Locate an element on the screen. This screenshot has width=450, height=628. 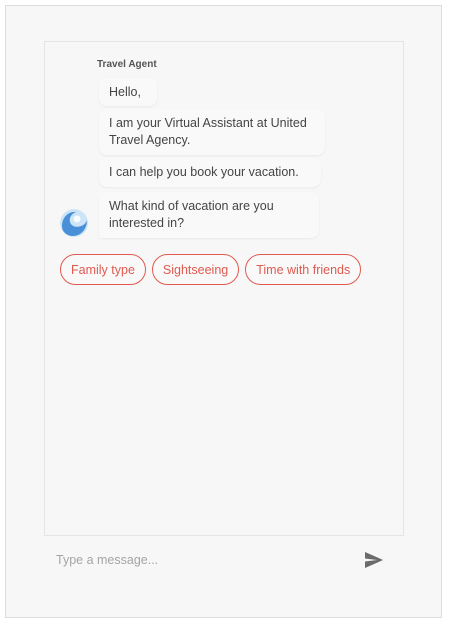
quick-reply-family-type: Family type is located at coordinates (103, 269).